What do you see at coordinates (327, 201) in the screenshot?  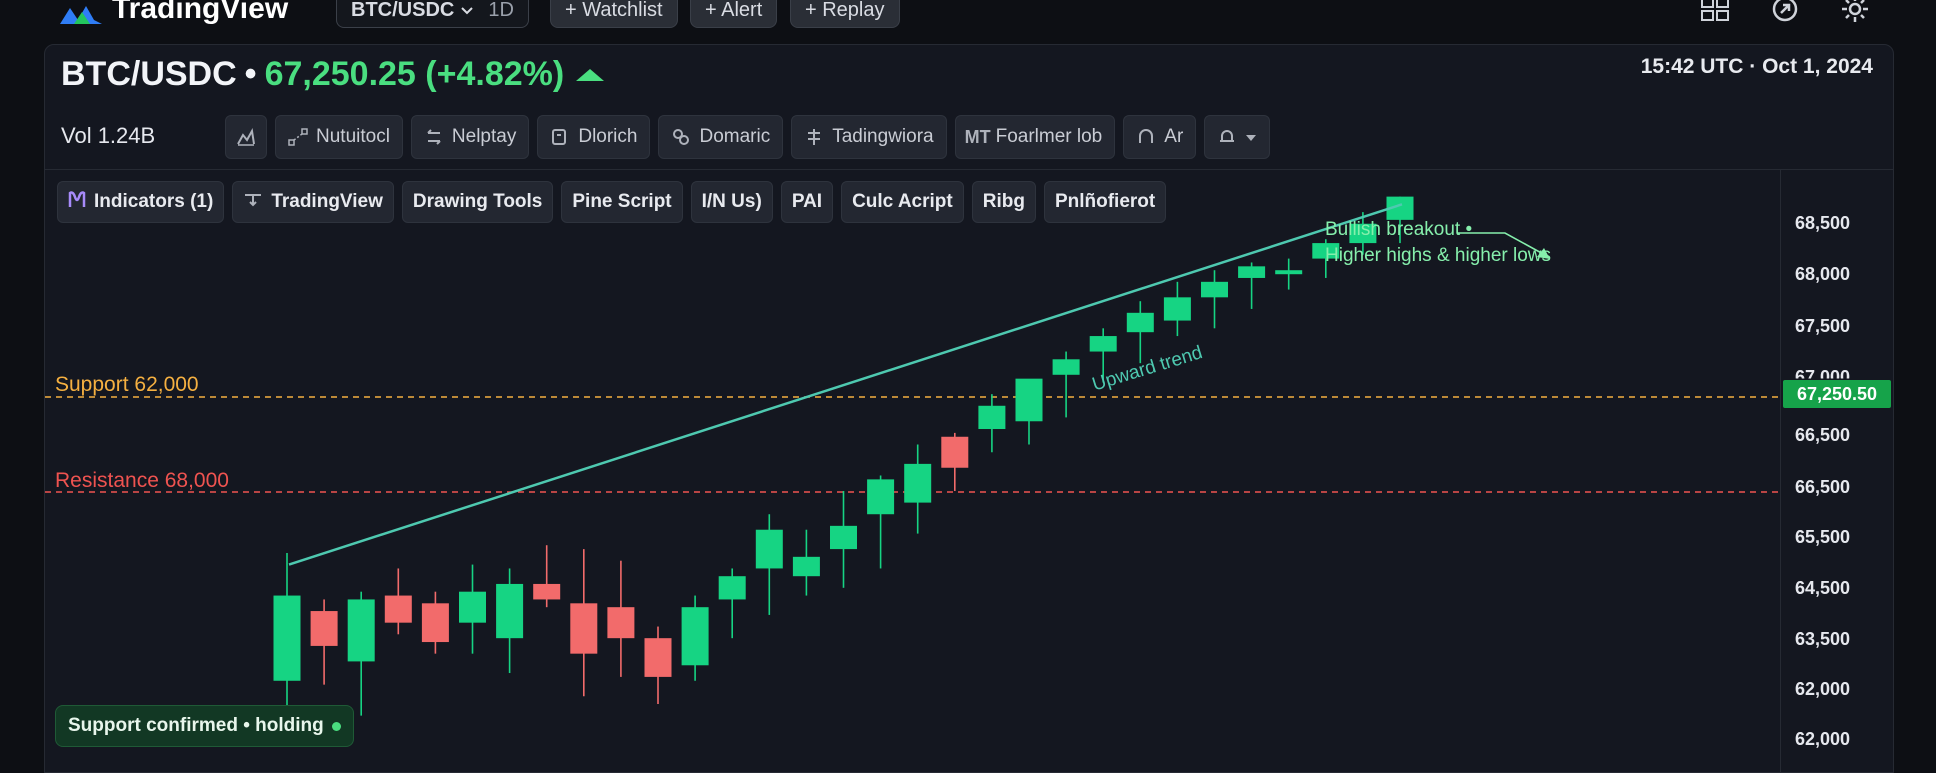 I see `chip-label: TradingView` at bounding box center [327, 201].